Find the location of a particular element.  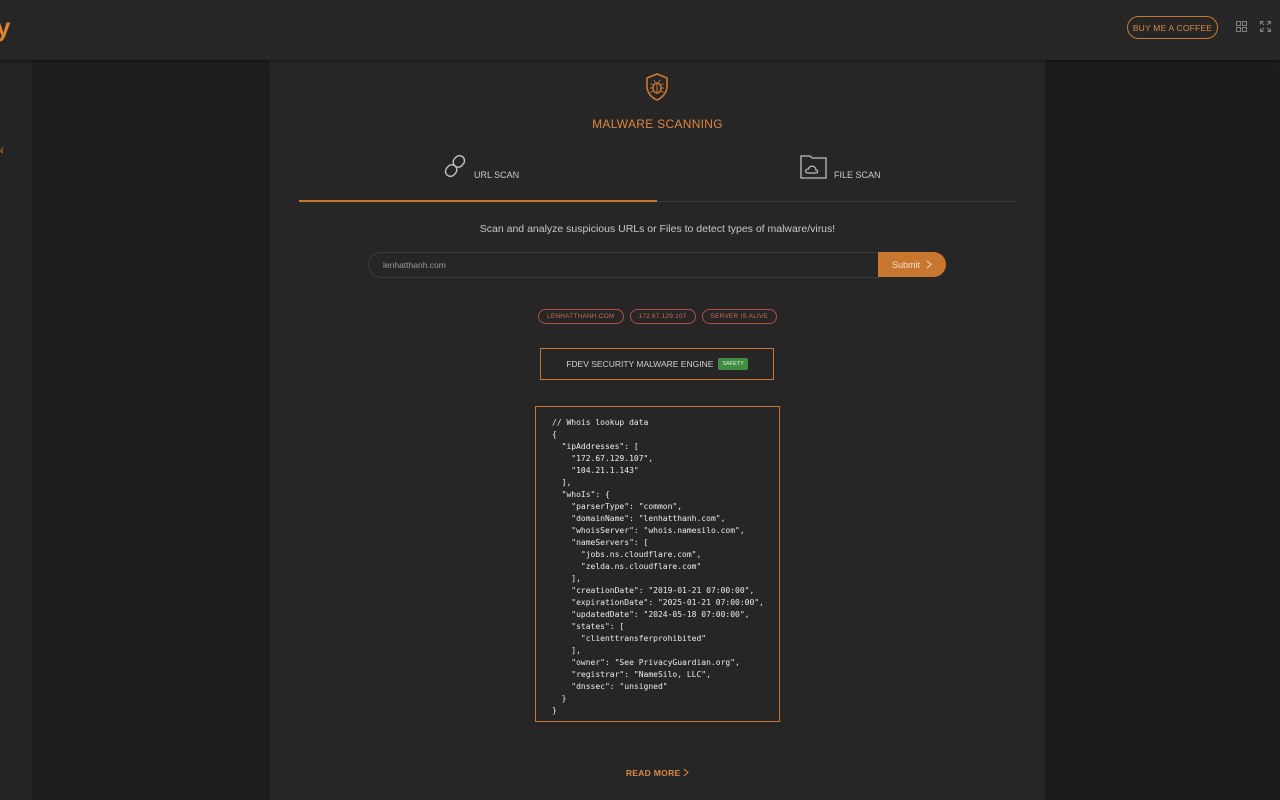

url-input is located at coordinates (623, 265).